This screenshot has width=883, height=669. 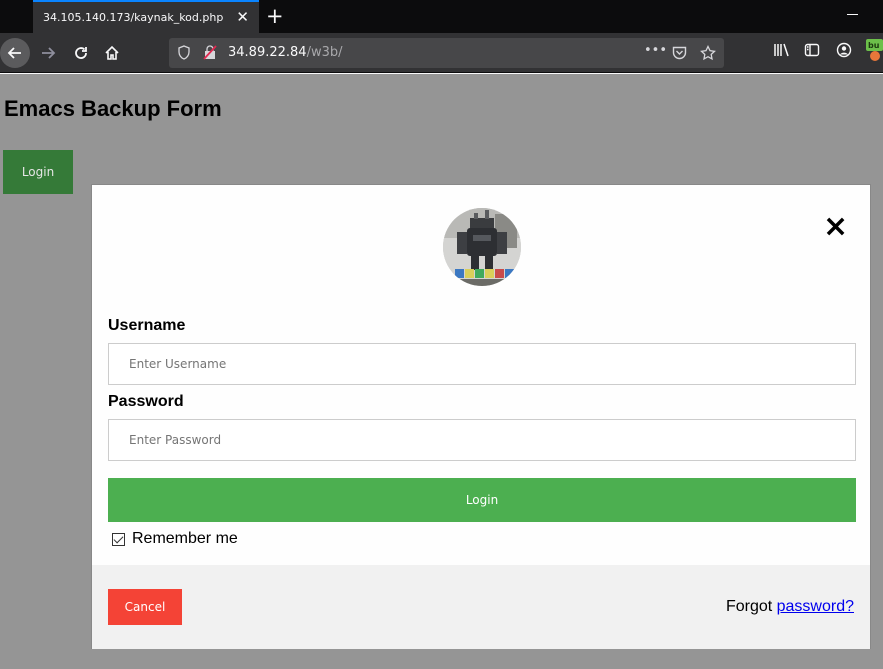 I want to click on username-label: Username, so click(x=147, y=325).